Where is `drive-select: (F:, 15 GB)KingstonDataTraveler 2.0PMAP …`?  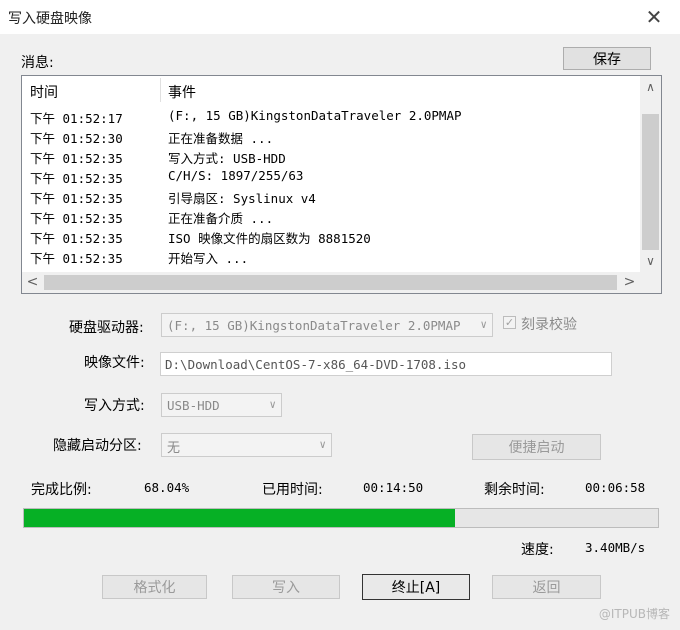
drive-select: (F:, 15 GB)KingstonDataTraveler 2.0PMAP … is located at coordinates (327, 325).